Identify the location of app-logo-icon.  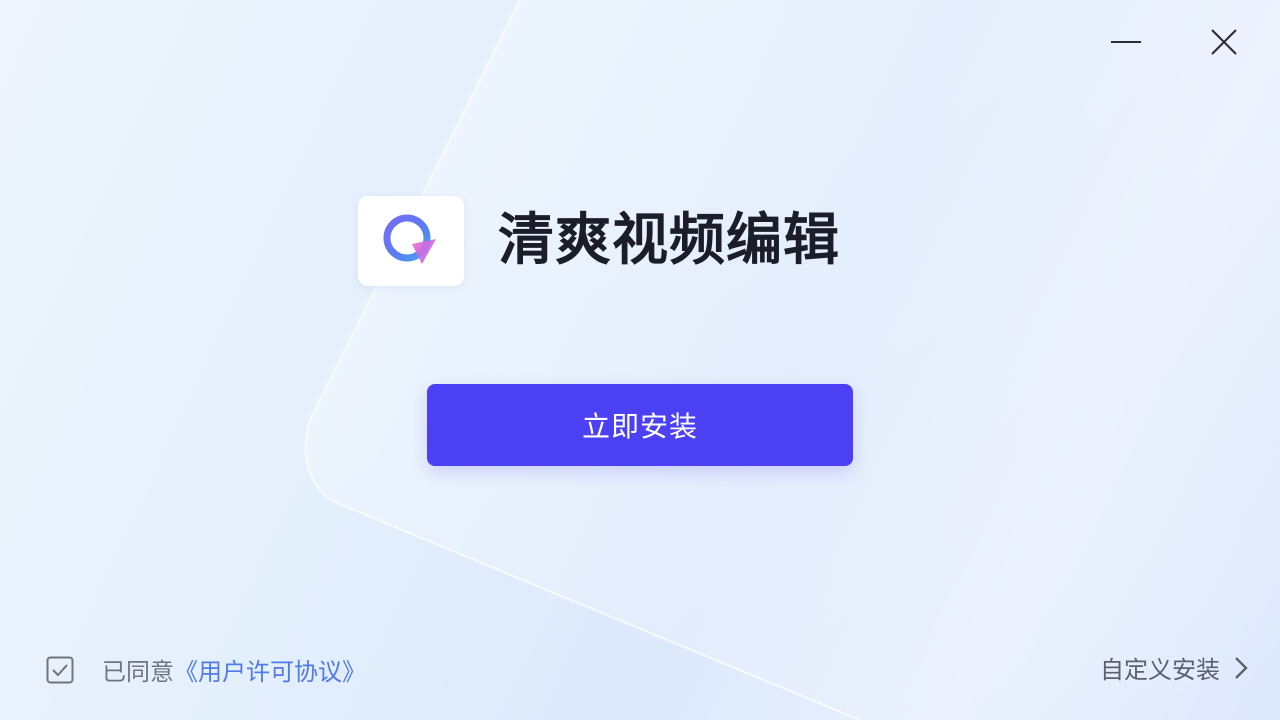
(409, 239).